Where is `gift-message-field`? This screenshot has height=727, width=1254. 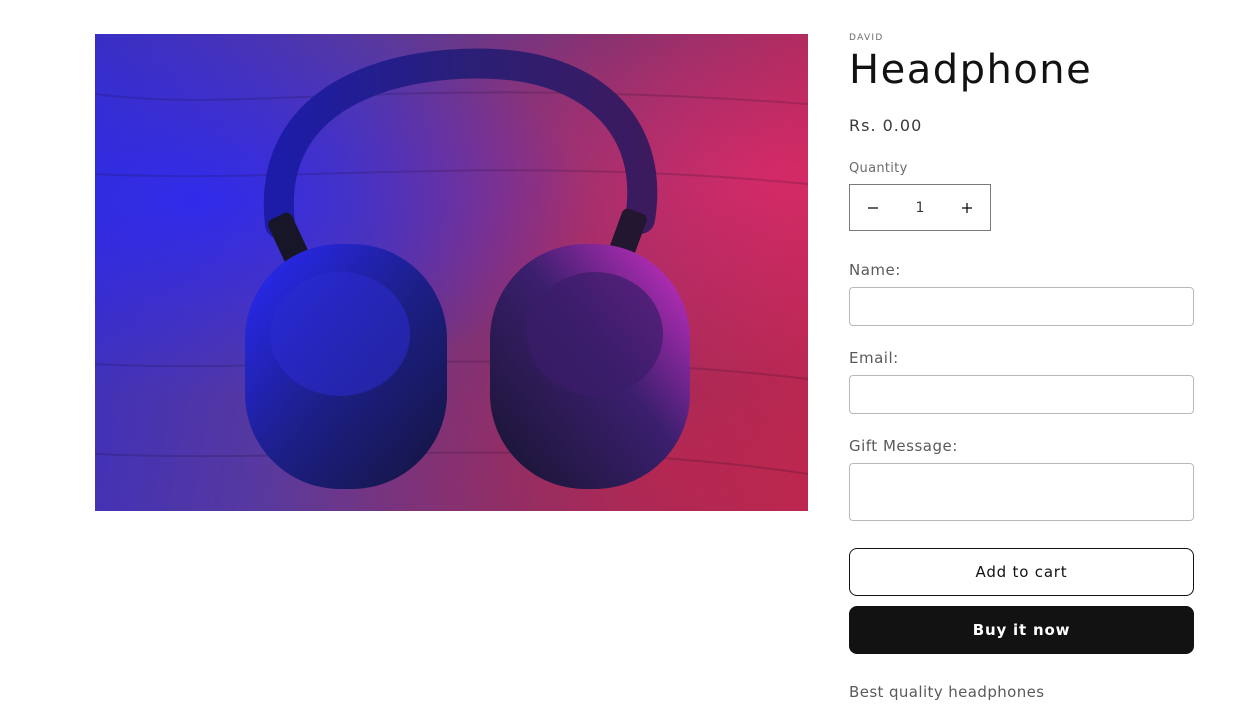
gift-message-field is located at coordinates (1021, 492).